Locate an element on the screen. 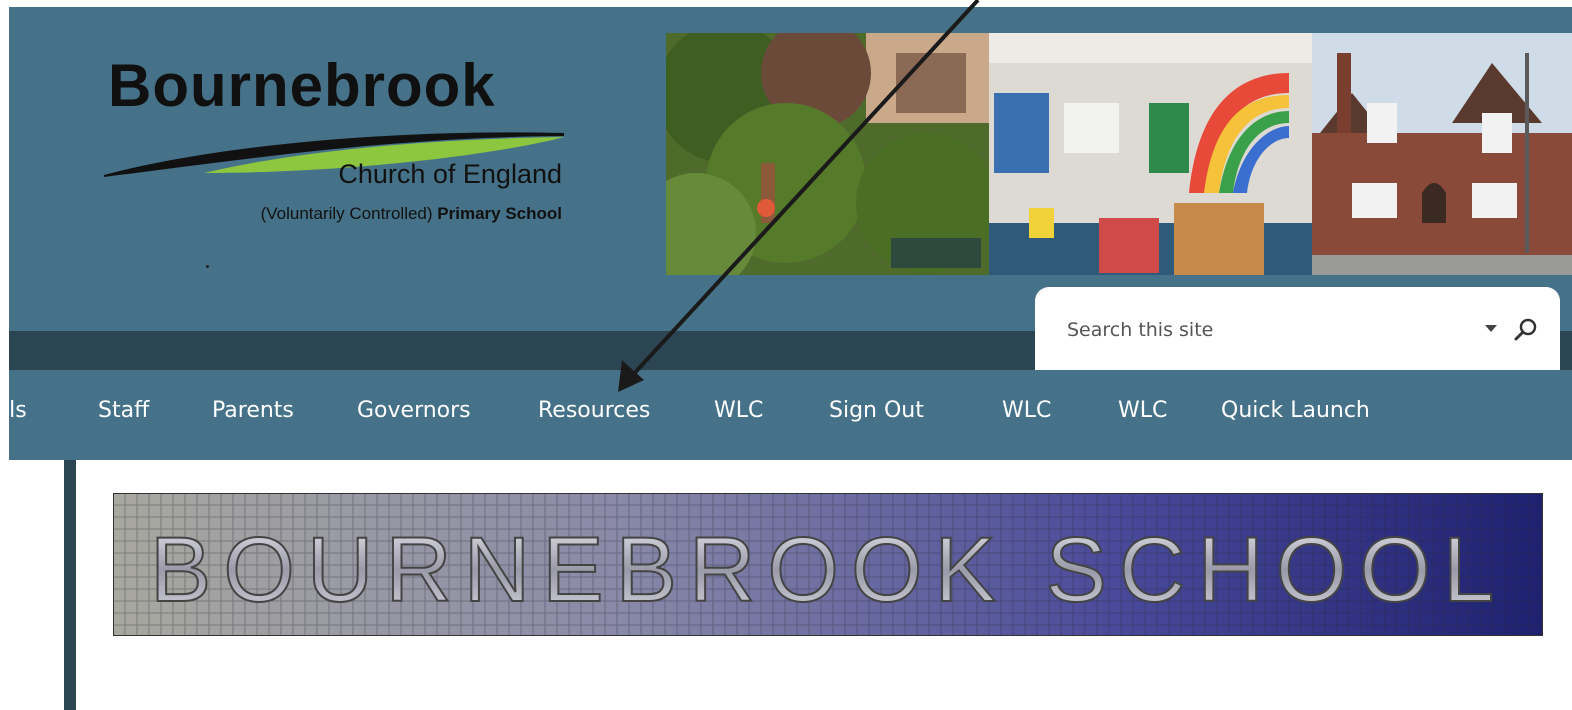 Image resolution: width=1572 pixels, height=710 pixels. logo-vc-text: (Voluntarily Controlled) is located at coordinates (346, 213).